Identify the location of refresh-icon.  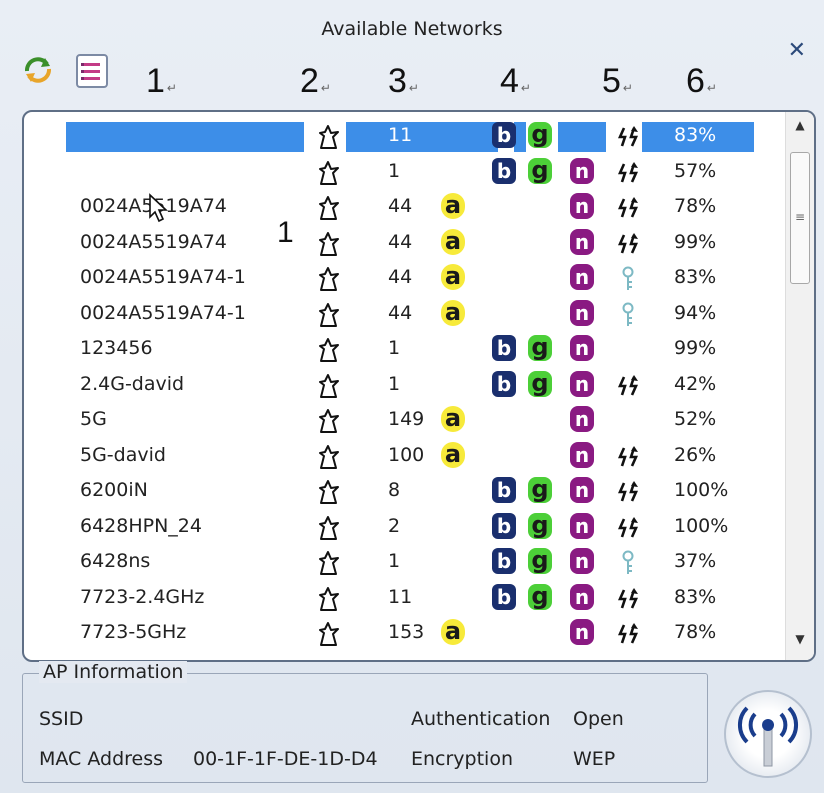
(38, 70).